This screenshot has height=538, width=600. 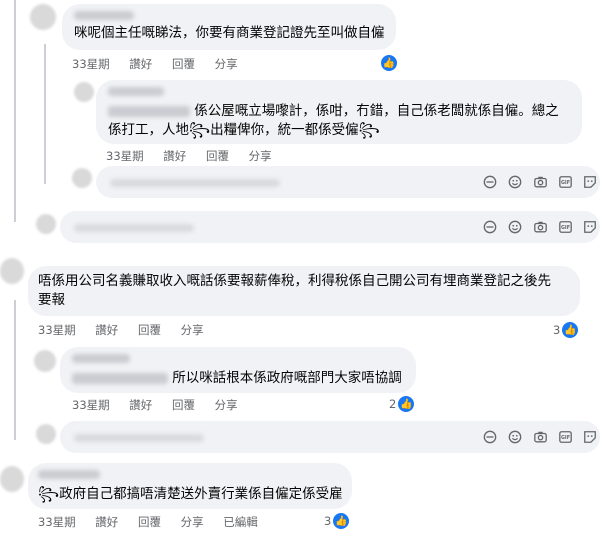 What do you see at coordinates (240, 522) in the screenshot?
I see `edited-label: 已編輯` at bounding box center [240, 522].